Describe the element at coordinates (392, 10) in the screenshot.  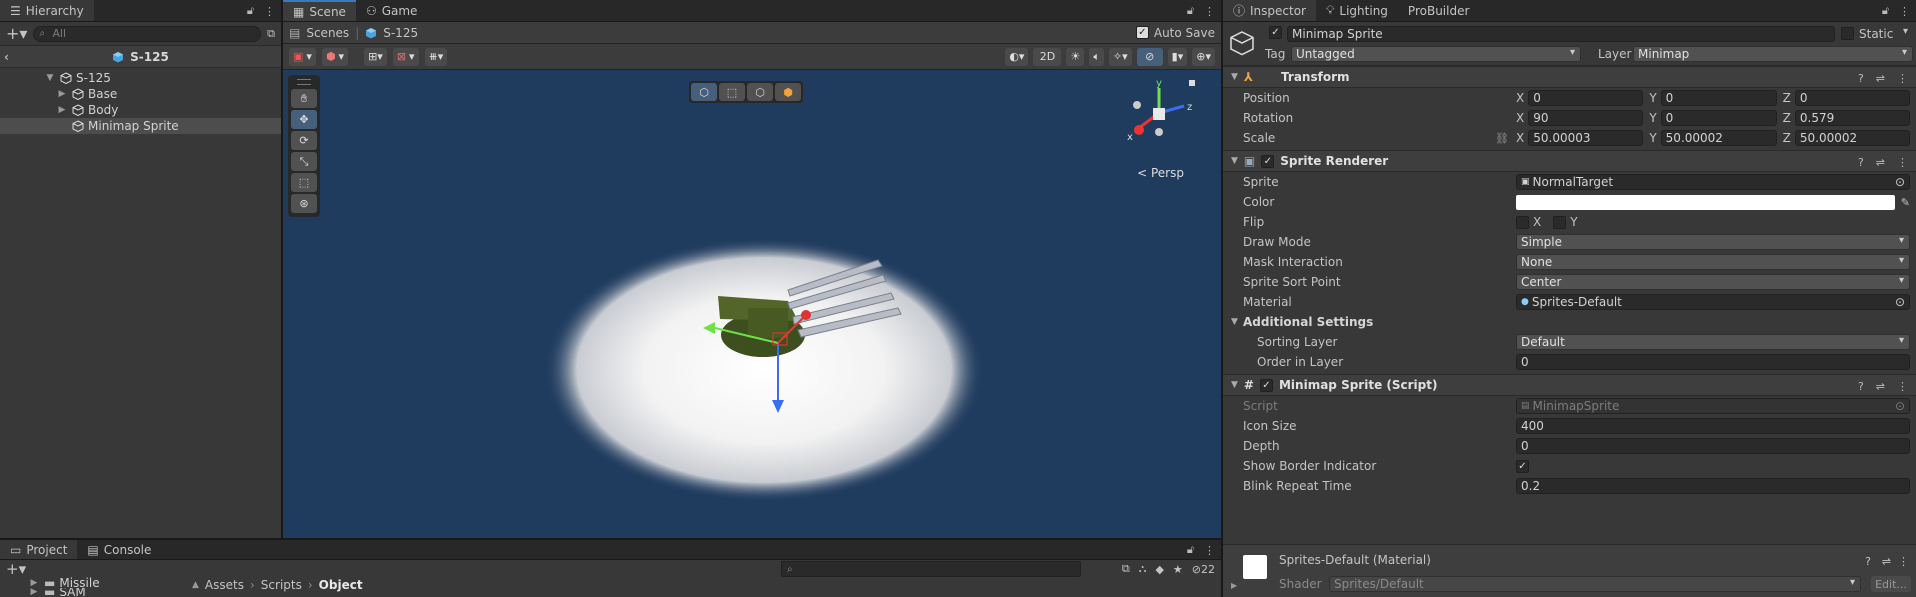
I see `tab-game: ⚇ Game` at that location.